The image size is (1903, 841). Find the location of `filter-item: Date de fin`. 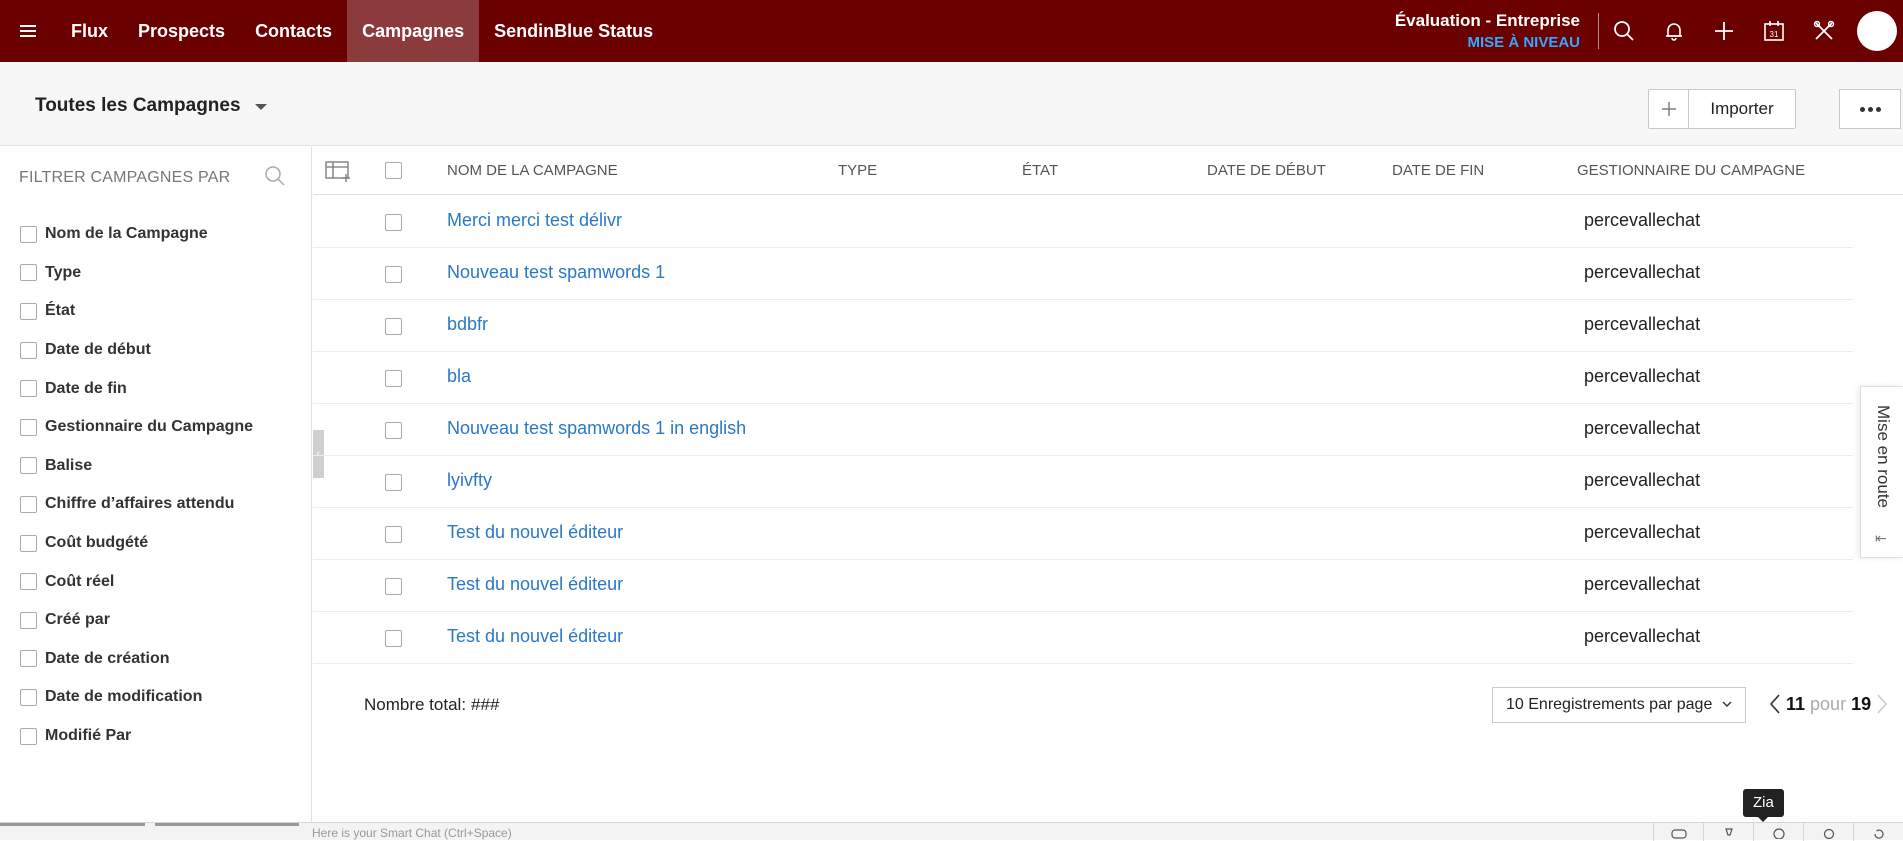

filter-item: Date de fin is located at coordinates (136, 388).